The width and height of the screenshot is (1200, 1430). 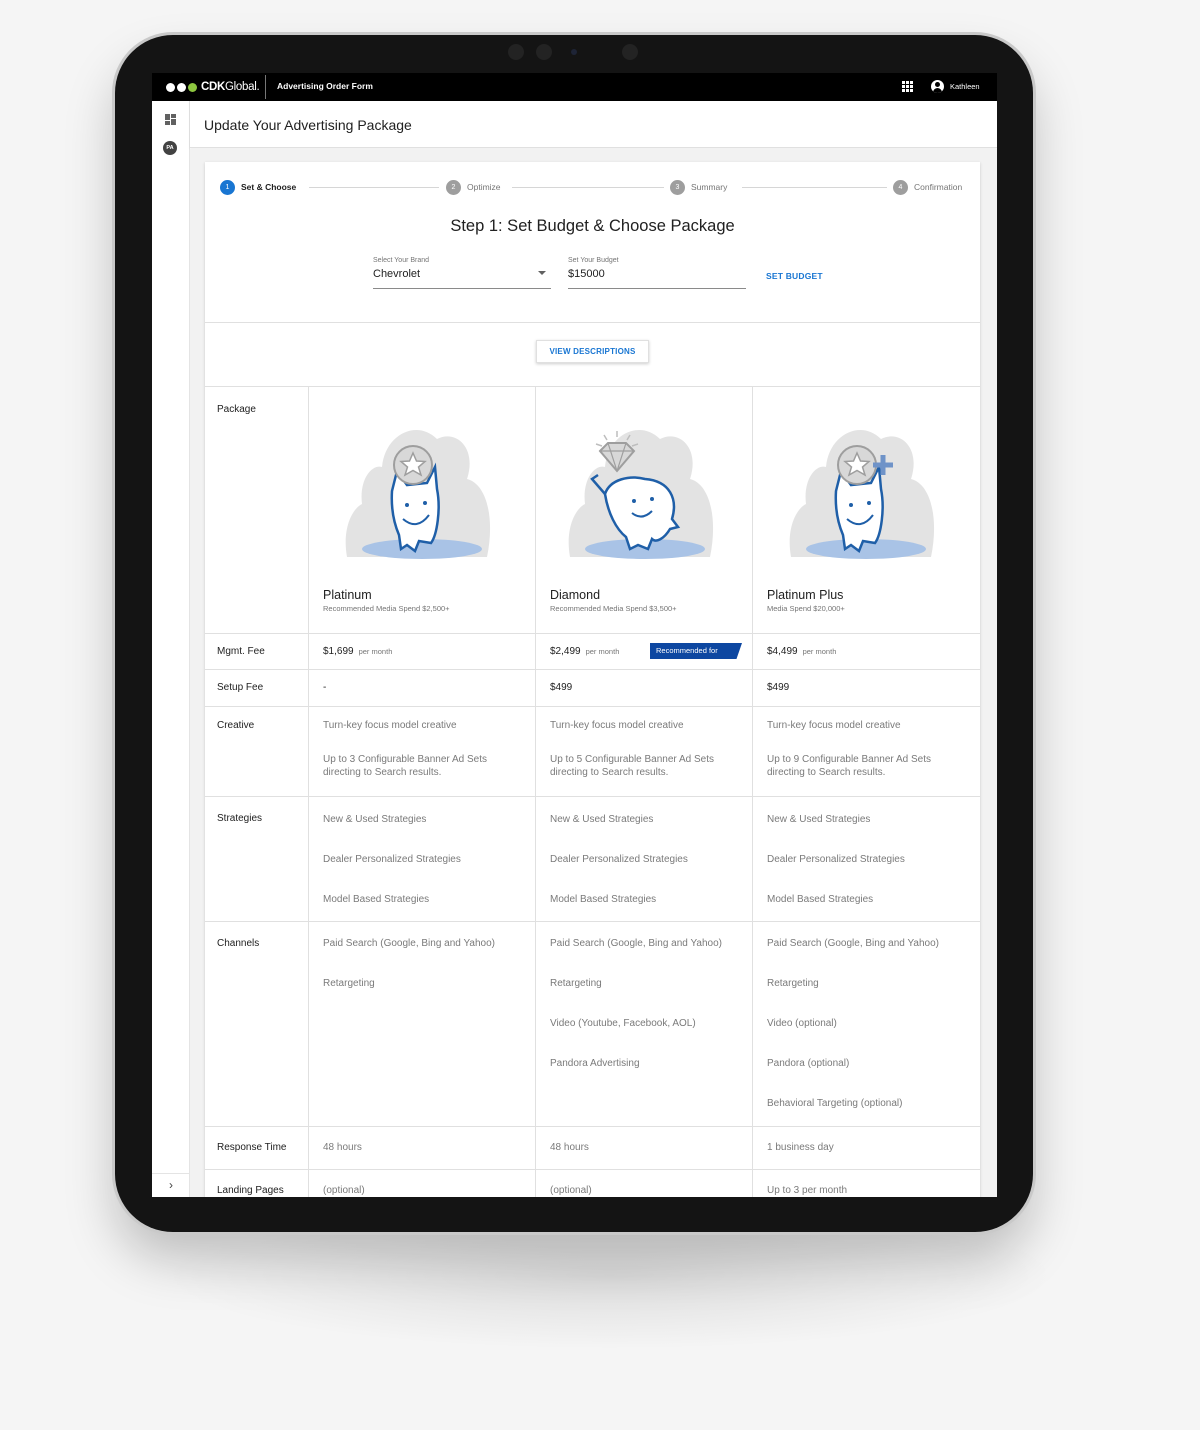 What do you see at coordinates (347, 595) in the screenshot?
I see `package-name: Platinum` at bounding box center [347, 595].